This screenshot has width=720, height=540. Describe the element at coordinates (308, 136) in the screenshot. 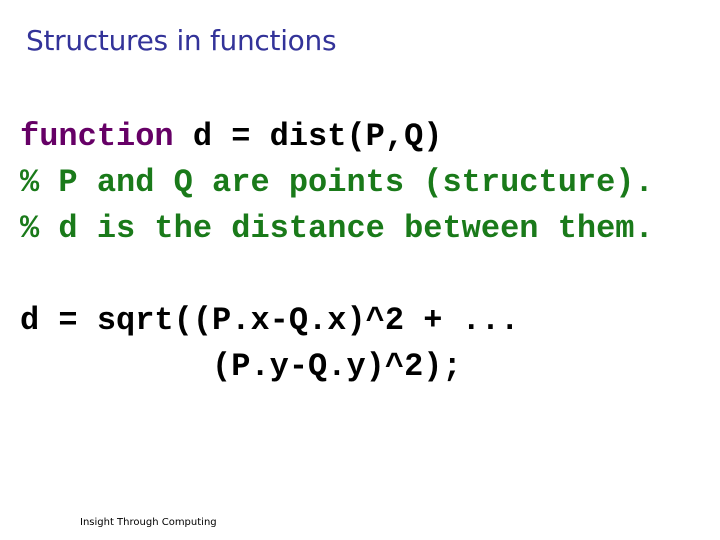

I see `function-signature: d = dist(P,Q)` at that location.